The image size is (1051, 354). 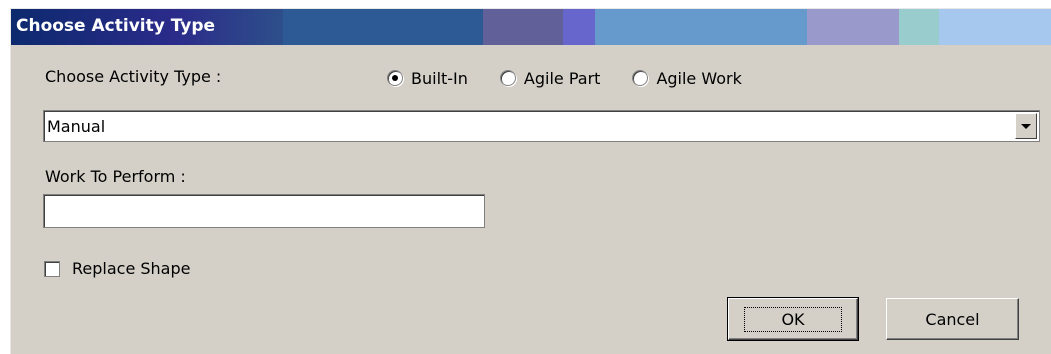 I want to click on work-to-perform-label: Work To Perform :, so click(x=115, y=176).